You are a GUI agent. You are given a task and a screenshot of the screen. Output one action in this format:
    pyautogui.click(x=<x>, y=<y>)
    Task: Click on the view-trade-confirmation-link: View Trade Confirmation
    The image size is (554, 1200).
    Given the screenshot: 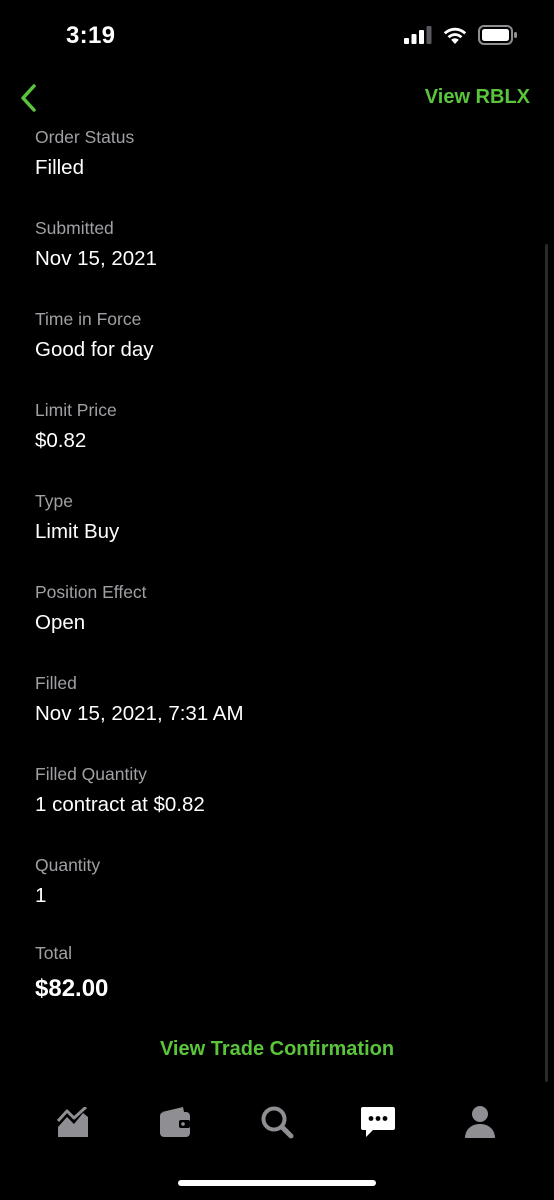 What is the action you would take?
    pyautogui.click(x=277, y=1049)
    